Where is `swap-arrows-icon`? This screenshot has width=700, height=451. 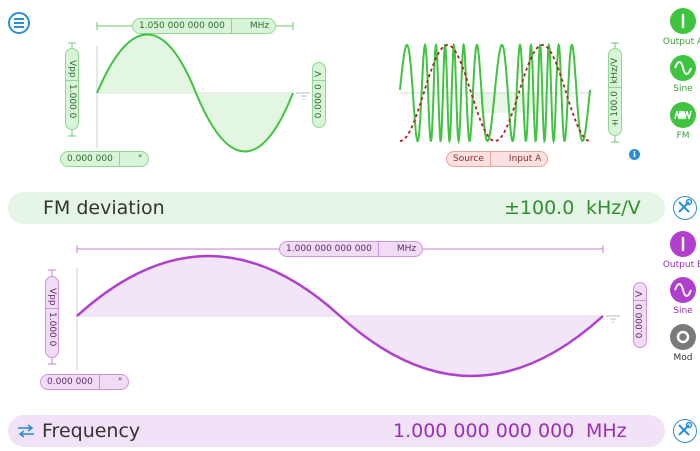
swap-arrows-icon is located at coordinates (26, 431).